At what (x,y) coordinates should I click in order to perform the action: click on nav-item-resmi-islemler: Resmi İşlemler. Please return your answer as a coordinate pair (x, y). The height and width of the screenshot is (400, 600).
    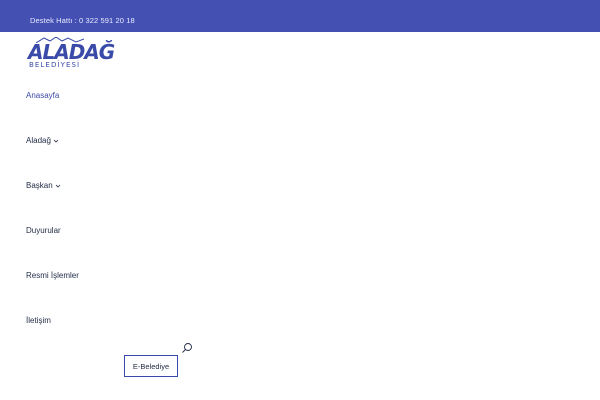
    Looking at the image, I should click on (52, 275).